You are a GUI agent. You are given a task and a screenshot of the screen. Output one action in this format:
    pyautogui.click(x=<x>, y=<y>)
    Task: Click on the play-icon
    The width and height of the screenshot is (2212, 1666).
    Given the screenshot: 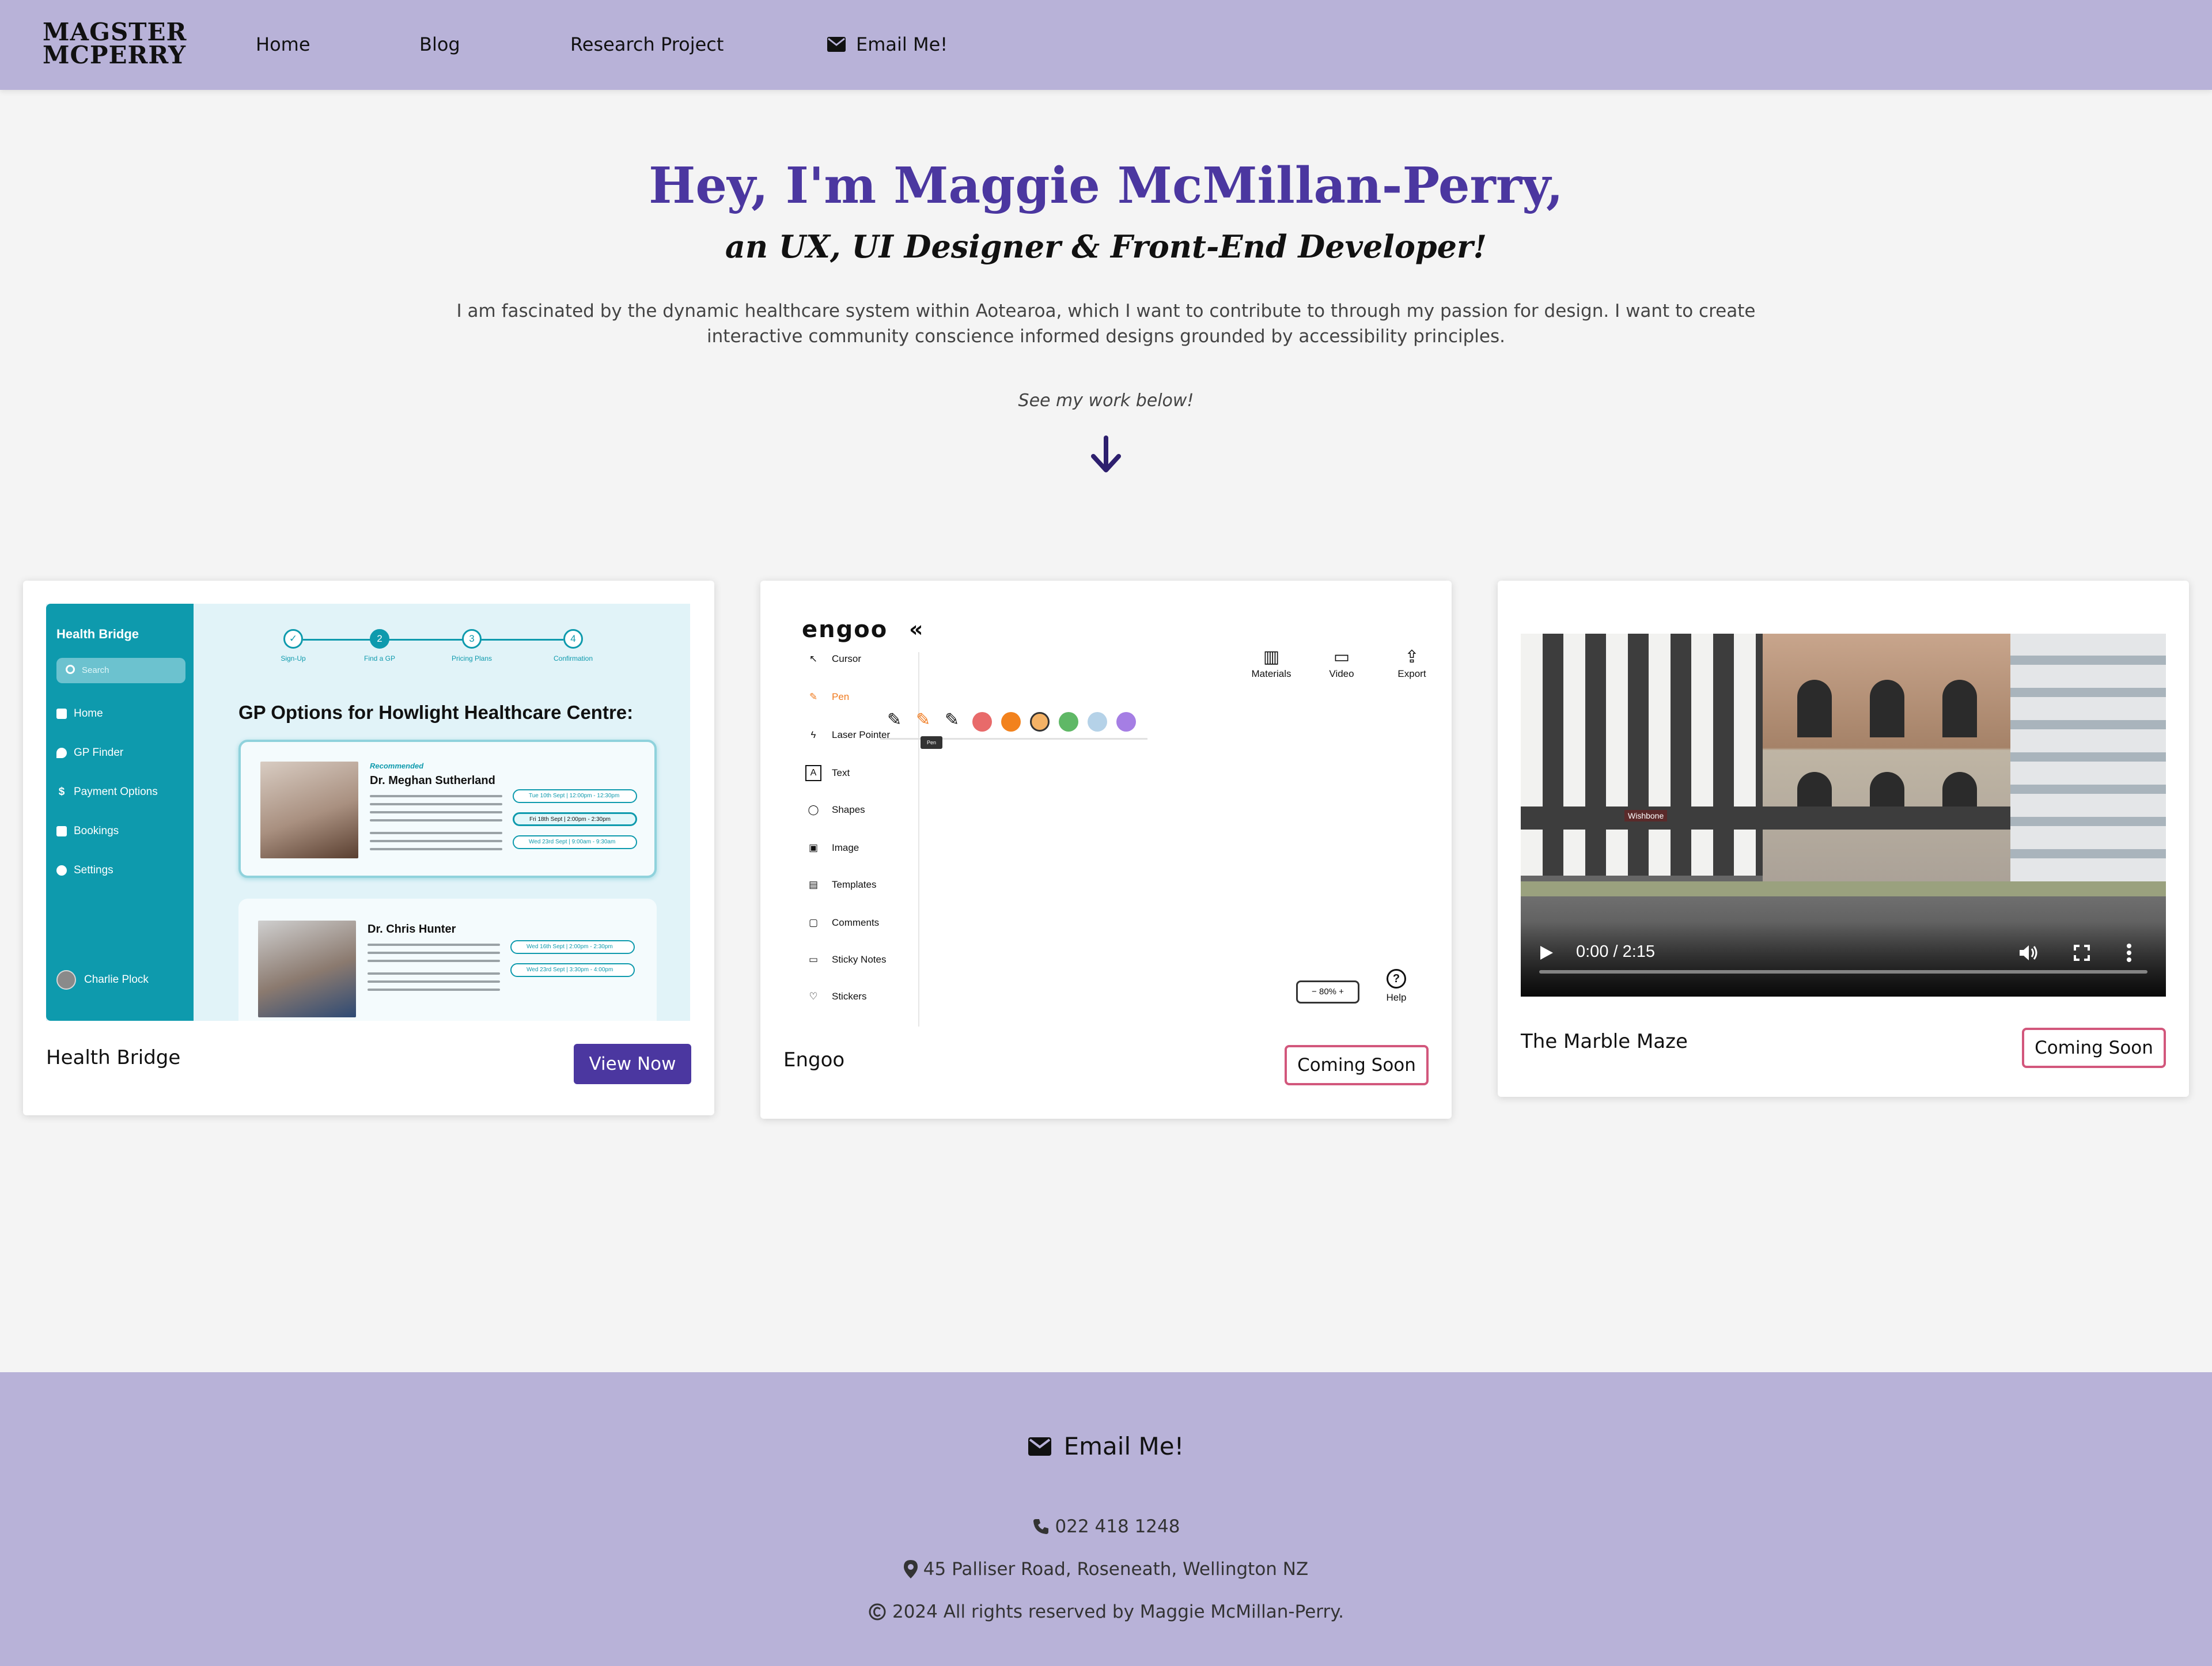 What is the action you would take?
    pyautogui.click(x=1546, y=953)
    